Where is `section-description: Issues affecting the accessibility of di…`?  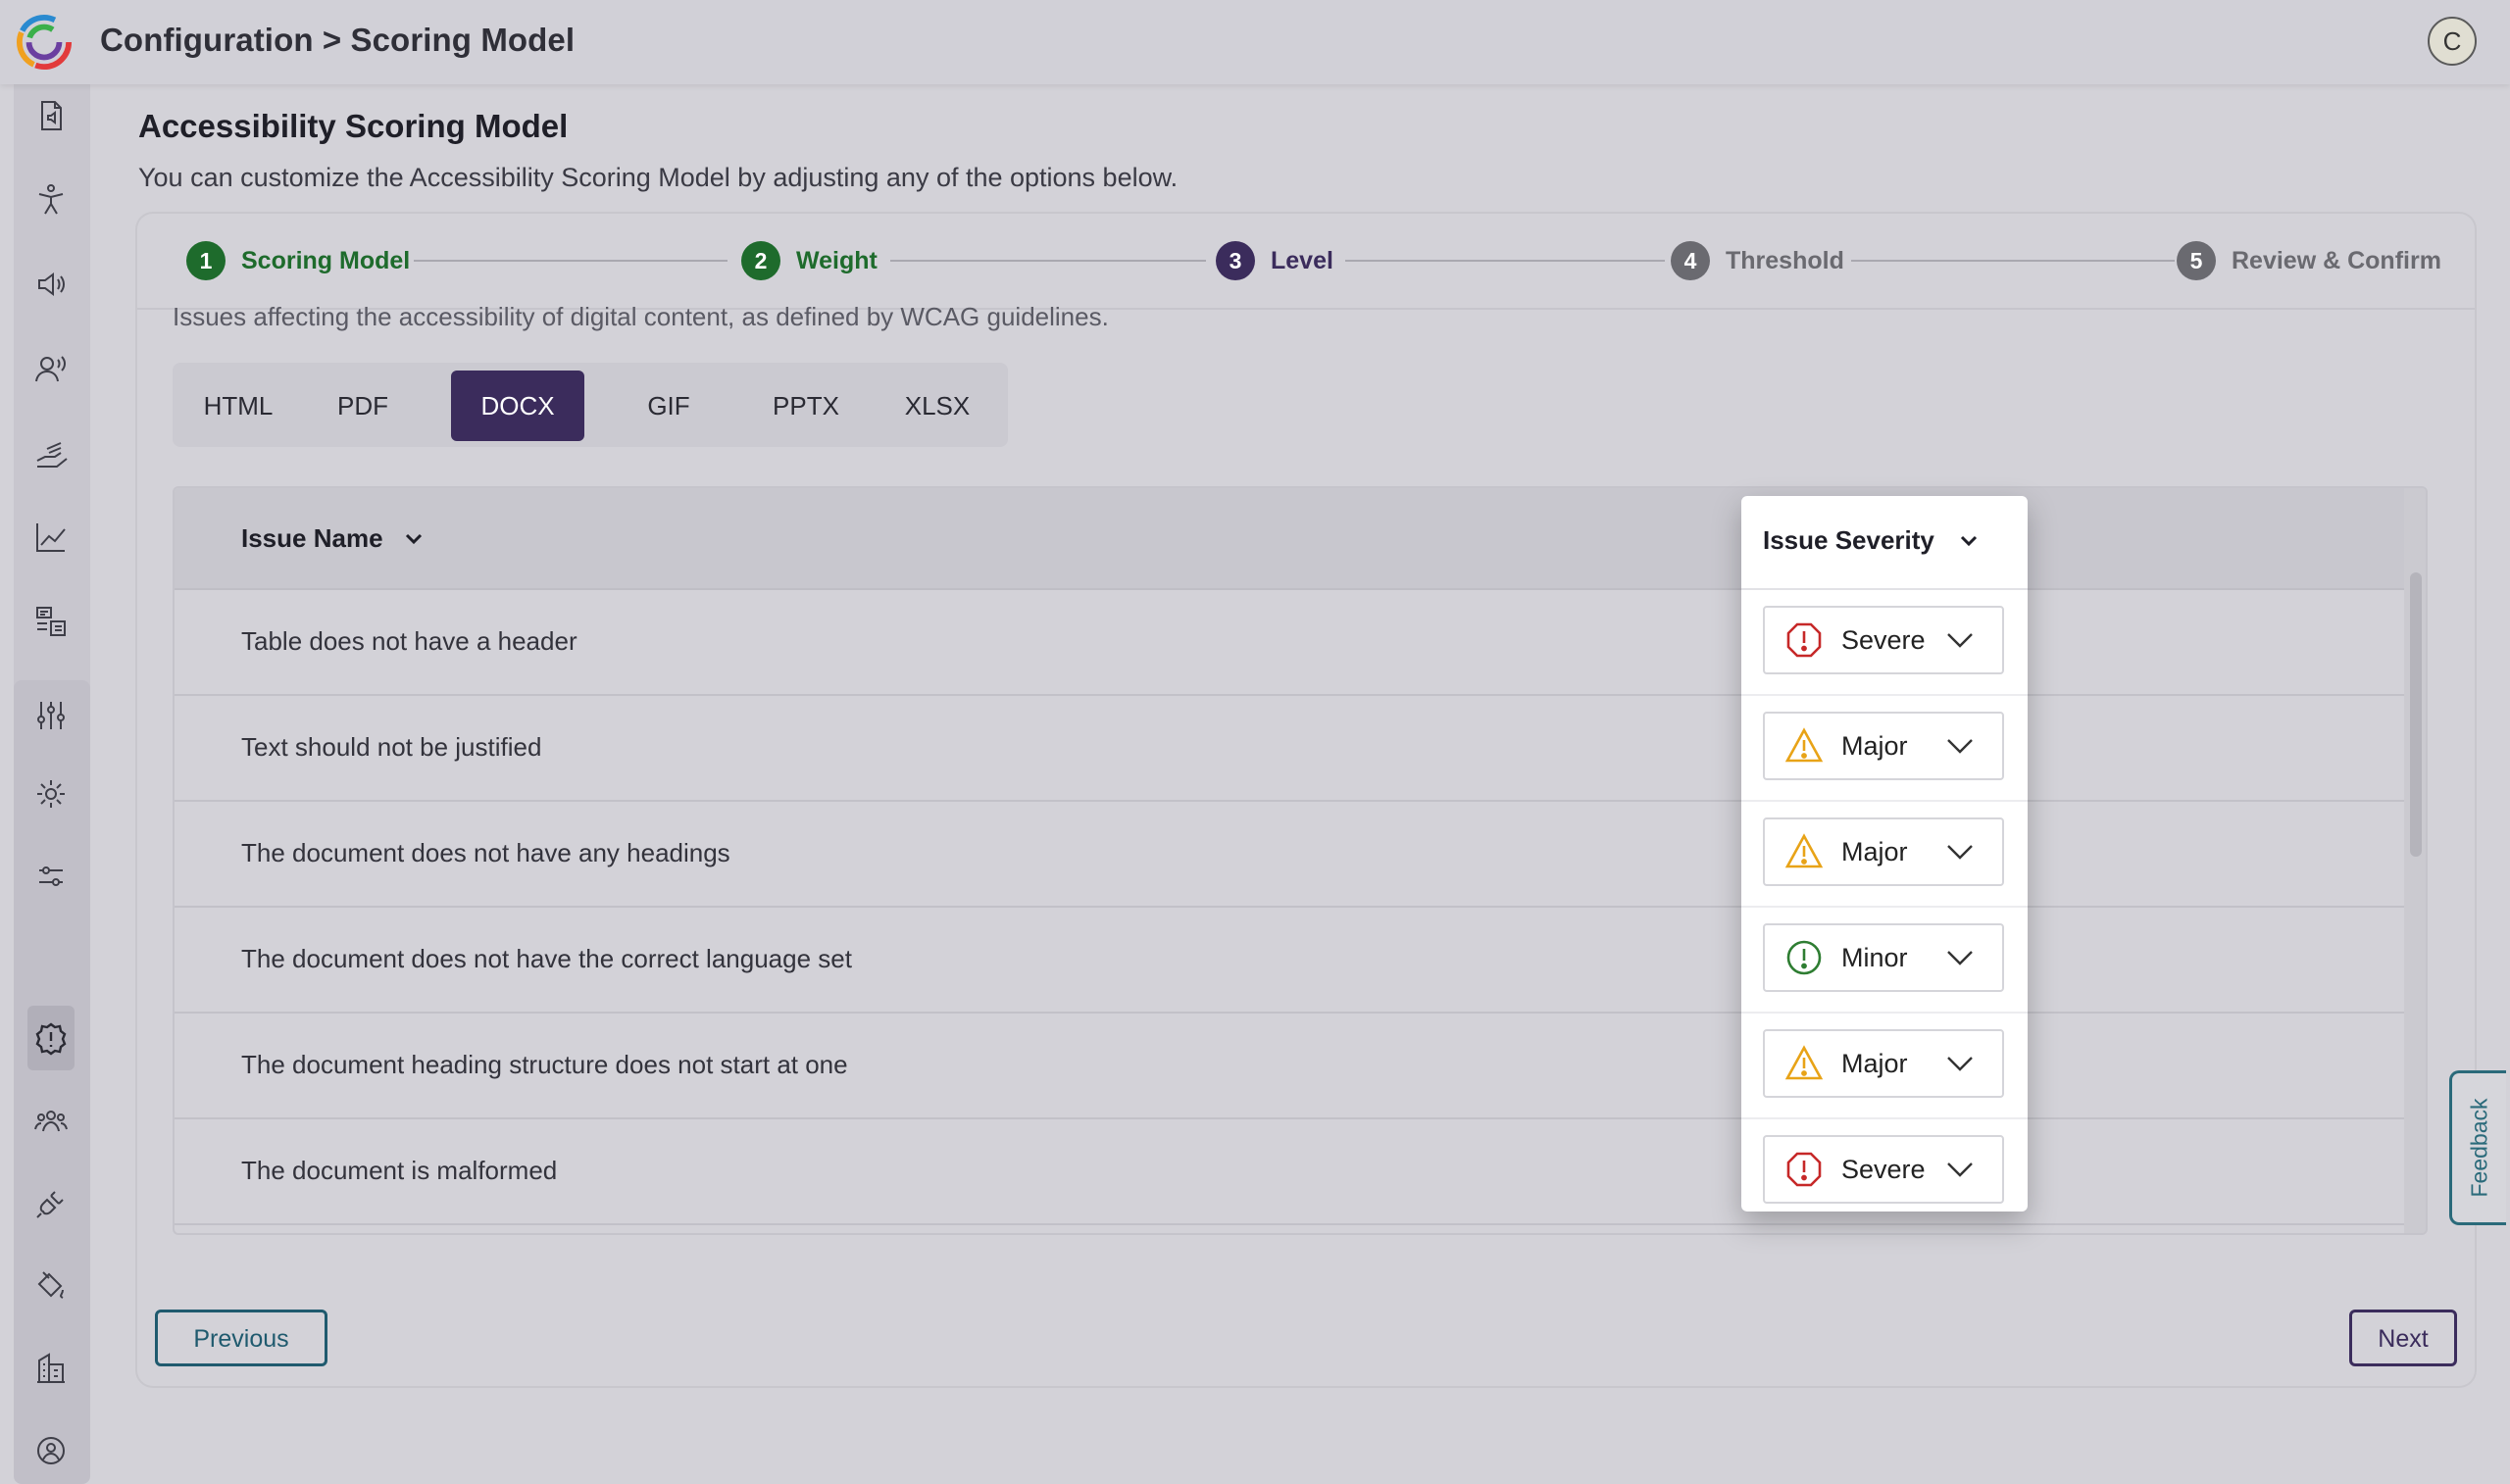
section-description: Issues affecting the accessibility of di… is located at coordinates (641, 317).